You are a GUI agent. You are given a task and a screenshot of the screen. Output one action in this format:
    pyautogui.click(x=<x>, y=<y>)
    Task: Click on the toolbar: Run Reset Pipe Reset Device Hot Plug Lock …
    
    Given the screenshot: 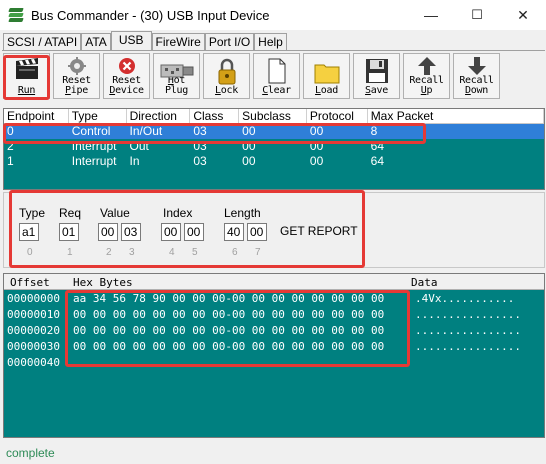 What is the action you would take?
    pyautogui.click(x=253, y=76)
    